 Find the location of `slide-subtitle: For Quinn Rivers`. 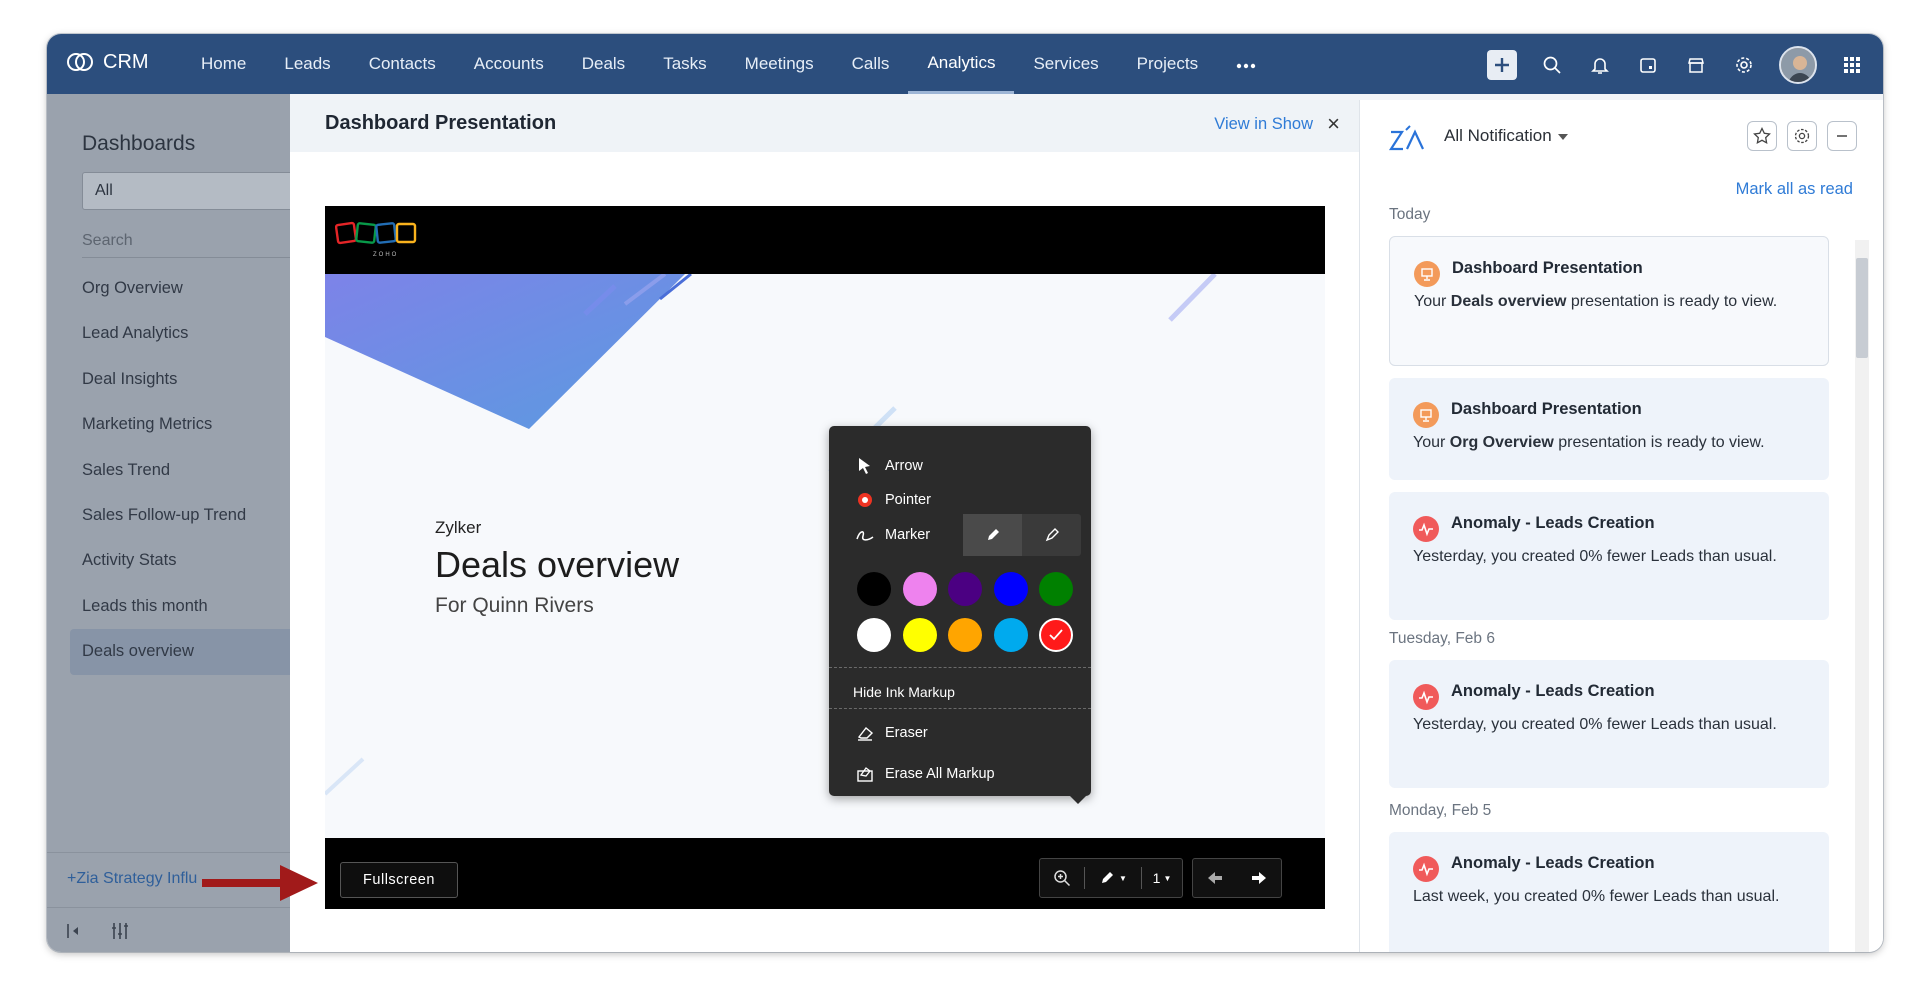

slide-subtitle: For Quinn Rivers is located at coordinates (514, 605).